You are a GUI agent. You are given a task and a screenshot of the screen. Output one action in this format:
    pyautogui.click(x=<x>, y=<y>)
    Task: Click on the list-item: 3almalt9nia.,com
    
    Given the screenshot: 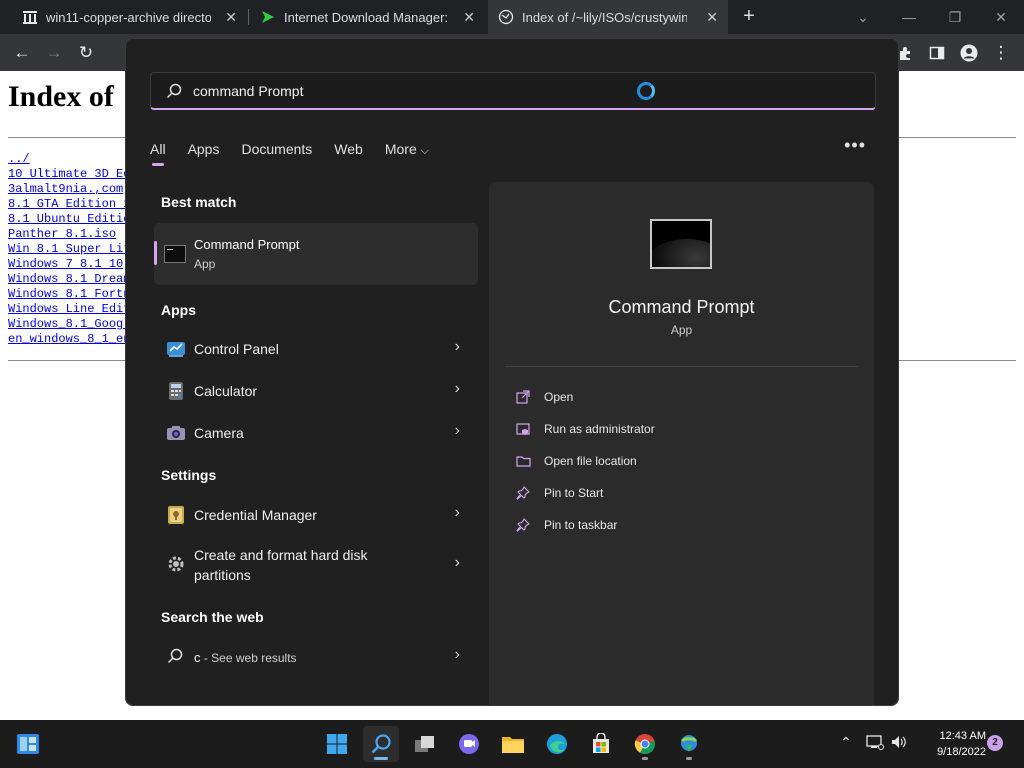 What is the action you would take?
    pyautogui.click(x=69, y=189)
    